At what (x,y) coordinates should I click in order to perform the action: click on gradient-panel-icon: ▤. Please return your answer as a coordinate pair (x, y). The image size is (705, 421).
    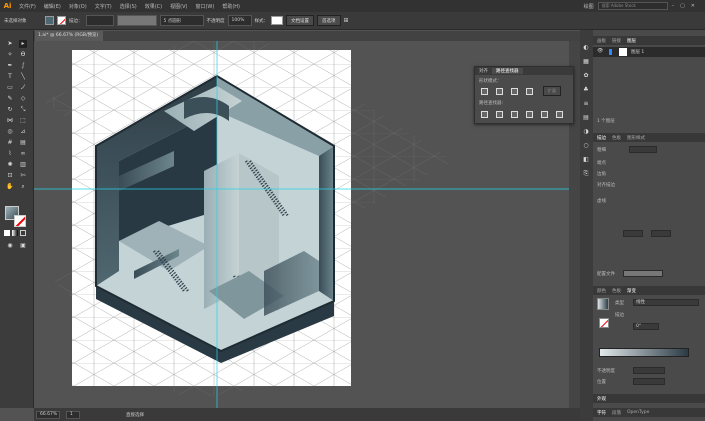
    Looking at the image, I should click on (586, 118).